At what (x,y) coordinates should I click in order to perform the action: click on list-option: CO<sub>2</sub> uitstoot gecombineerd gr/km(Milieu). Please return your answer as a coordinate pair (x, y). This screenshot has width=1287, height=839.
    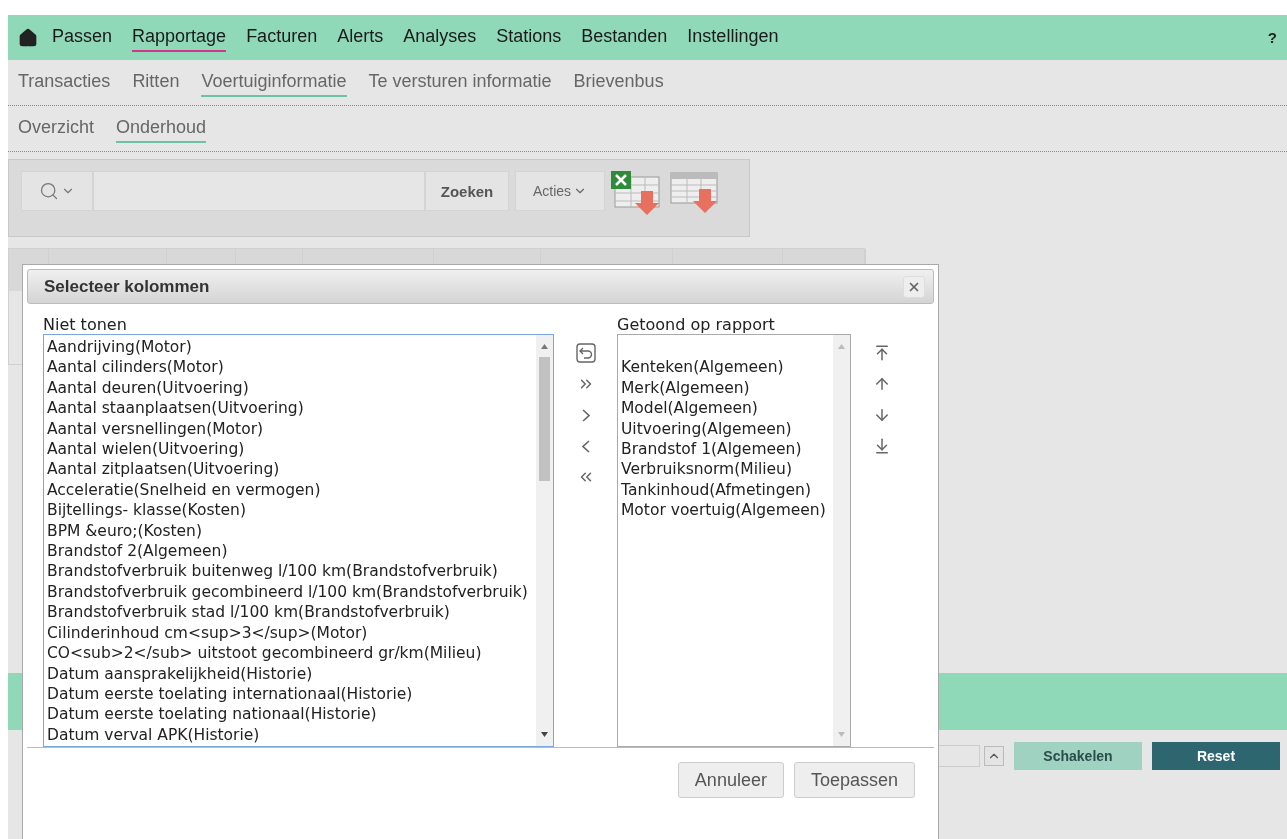
    Looking at the image, I should click on (290, 653).